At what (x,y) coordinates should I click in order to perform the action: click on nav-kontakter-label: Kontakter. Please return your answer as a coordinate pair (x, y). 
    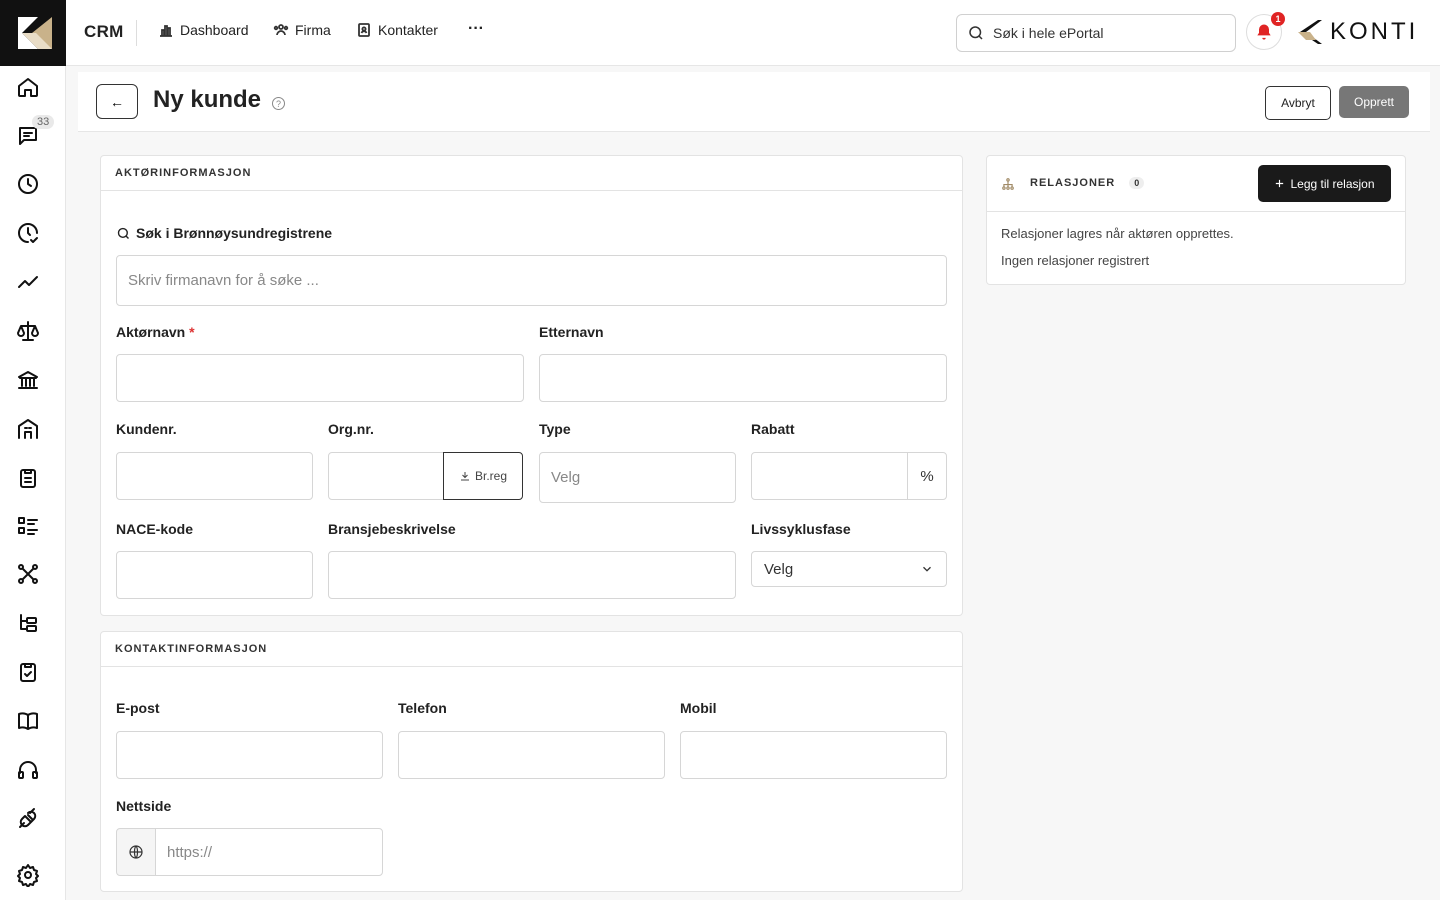
    Looking at the image, I should click on (408, 30).